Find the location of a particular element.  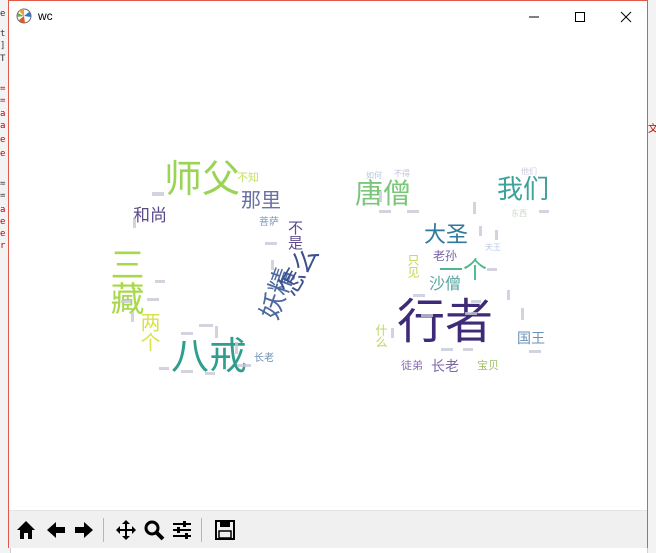

editor-fragment: ] is located at coordinates (3, 46).